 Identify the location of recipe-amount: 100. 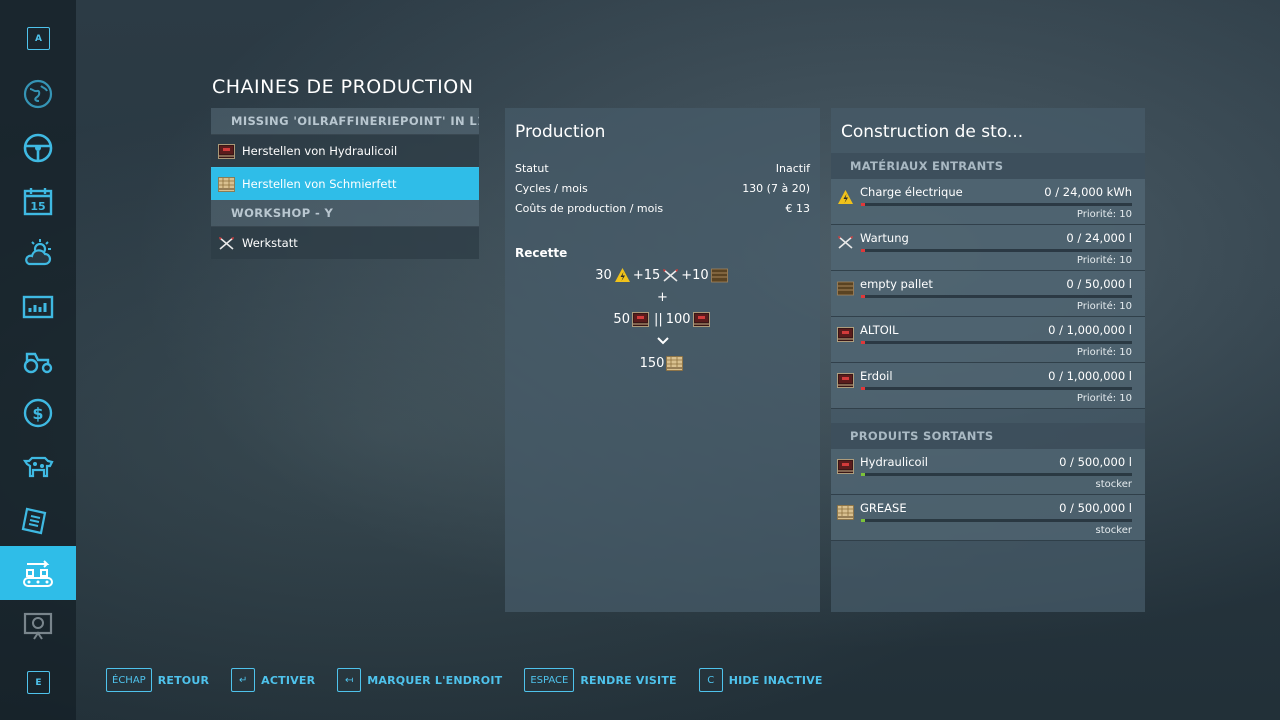
(678, 319).